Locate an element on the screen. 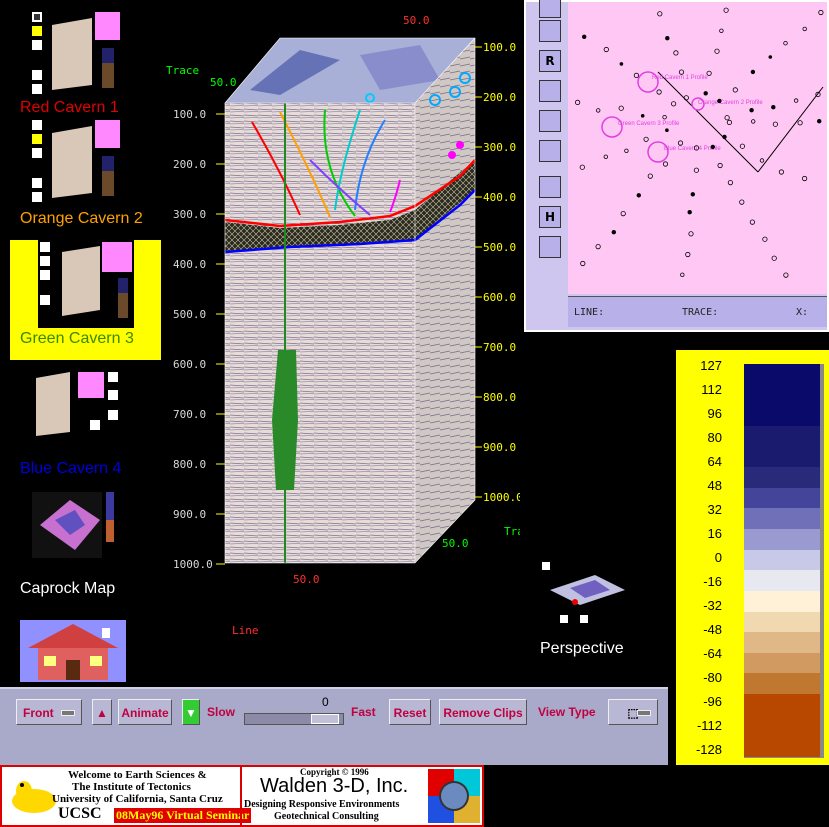  colorbar-label: 48 is located at coordinates (714, 485).